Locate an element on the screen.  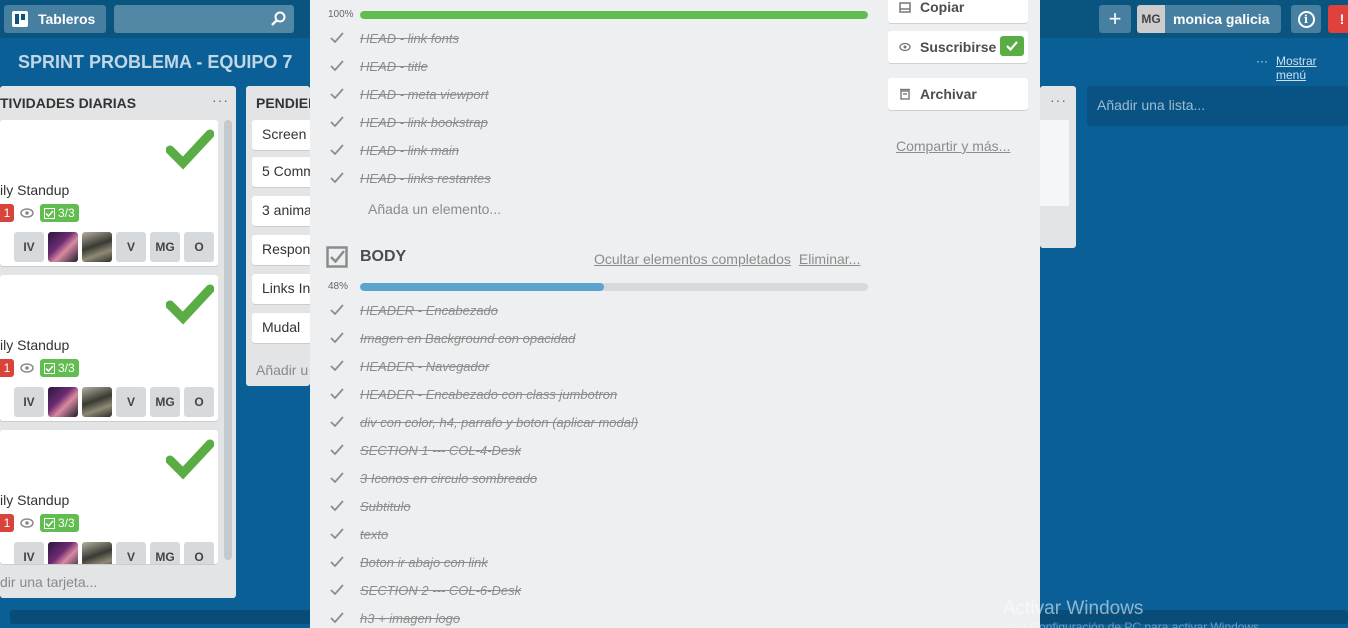
checklist-item: 3 Iconos en circulo sombreado is located at coordinates (432, 478).